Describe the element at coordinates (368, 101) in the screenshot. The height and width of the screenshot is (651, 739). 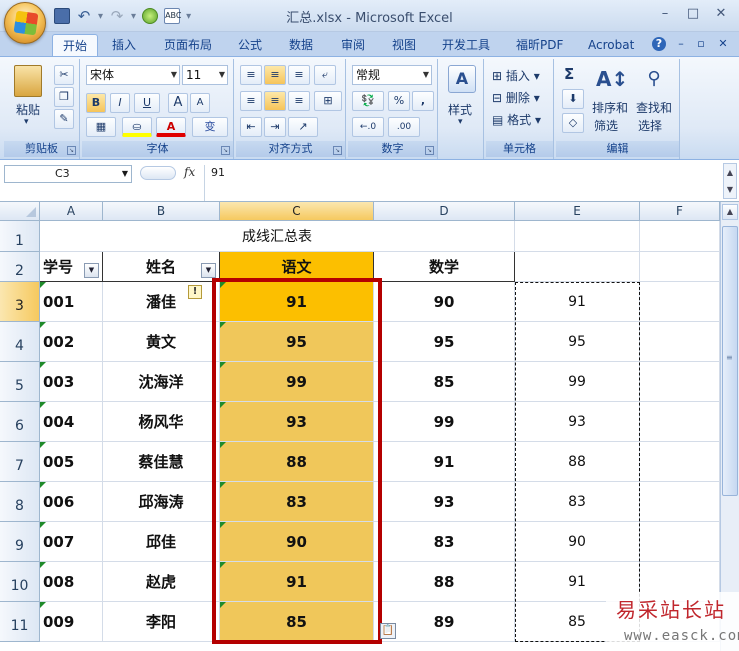
I see `accounting-format-icon: 💱` at that location.